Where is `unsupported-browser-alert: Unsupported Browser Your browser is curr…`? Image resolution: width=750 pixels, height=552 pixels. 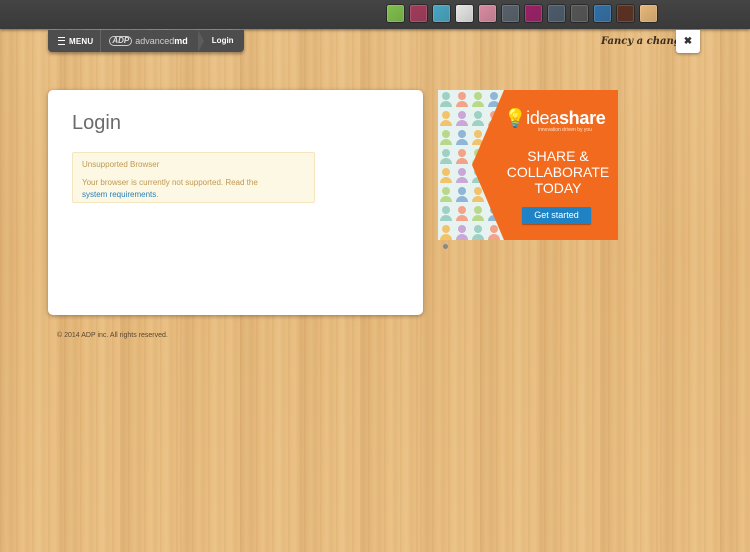
unsupported-browser-alert: Unsupported Browser Your browser is curr… is located at coordinates (193, 177).